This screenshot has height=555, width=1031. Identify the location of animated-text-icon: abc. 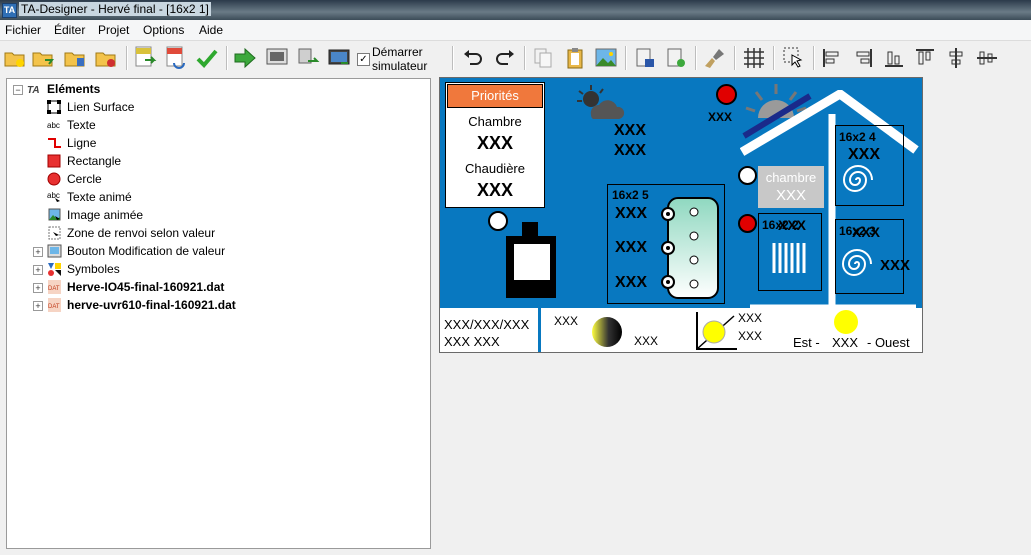
(53, 196).